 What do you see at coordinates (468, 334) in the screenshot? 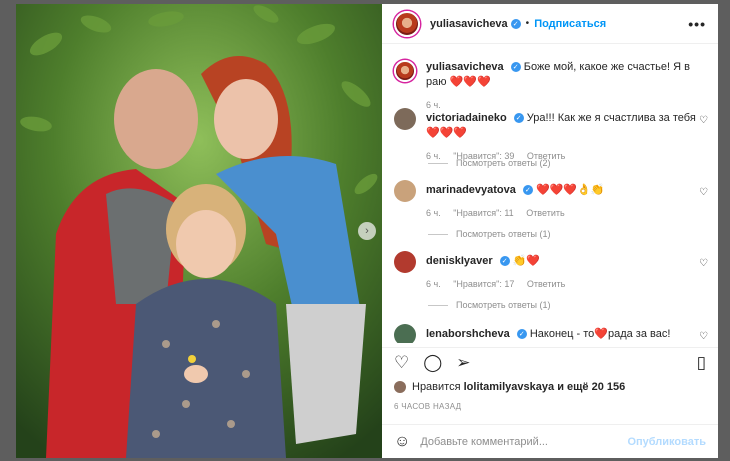
I see `comment-username: lenaborshcheva` at bounding box center [468, 334].